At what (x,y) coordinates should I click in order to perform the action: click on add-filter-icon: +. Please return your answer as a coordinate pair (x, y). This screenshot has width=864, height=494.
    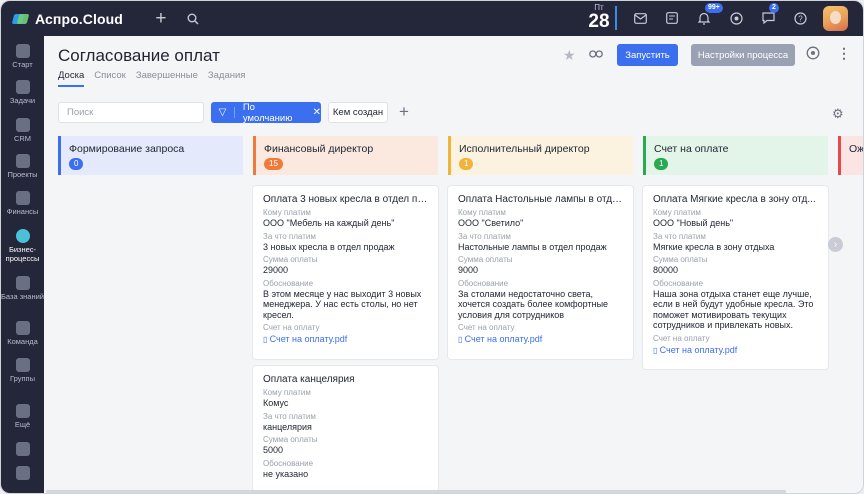
    Looking at the image, I should click on (404, 112).